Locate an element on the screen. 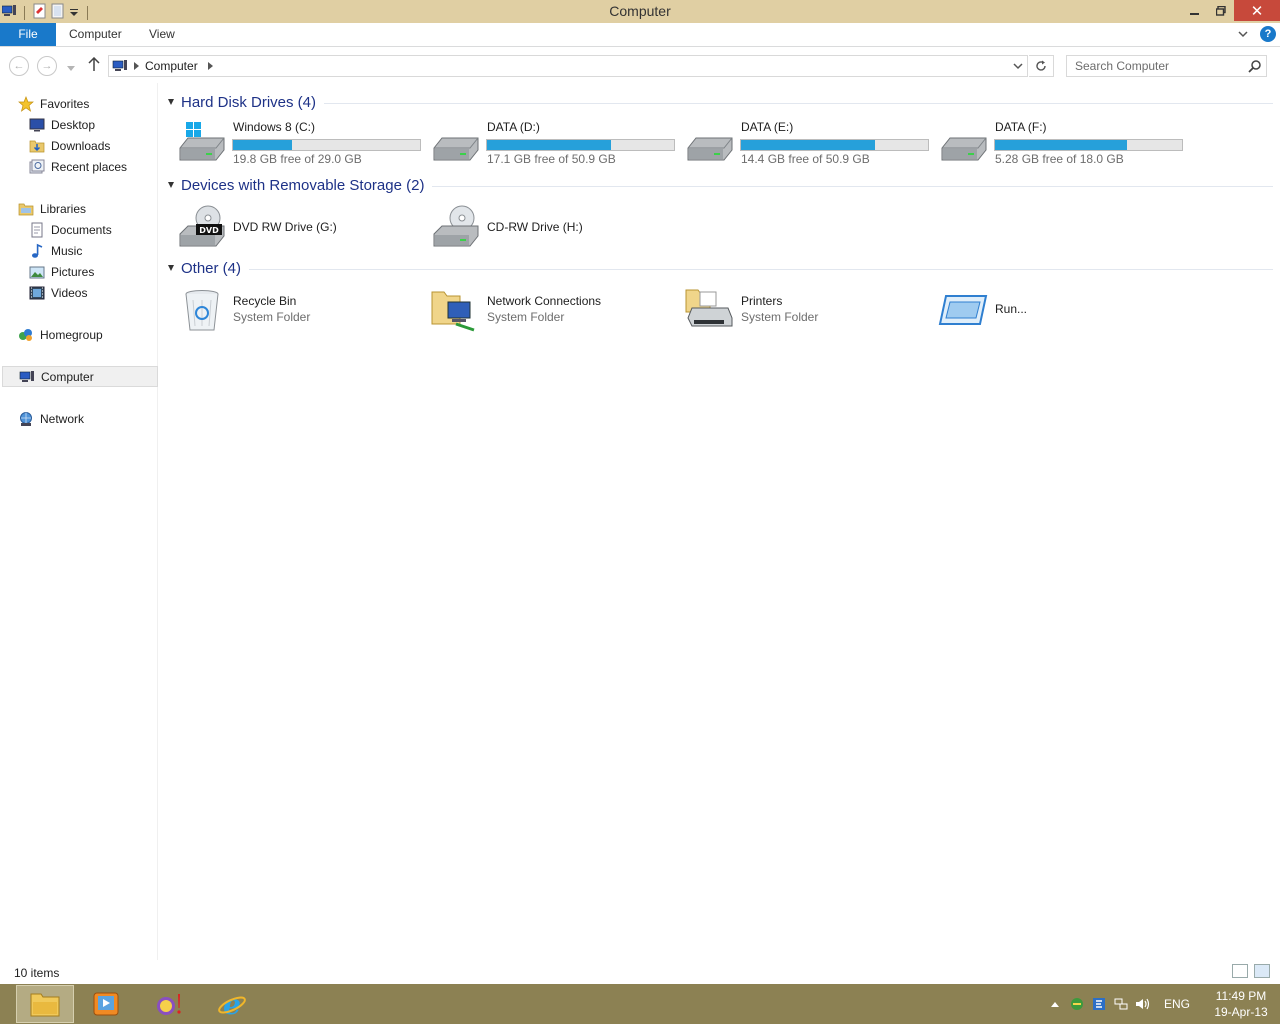  printers-icon is located at coordinates (709, 308).